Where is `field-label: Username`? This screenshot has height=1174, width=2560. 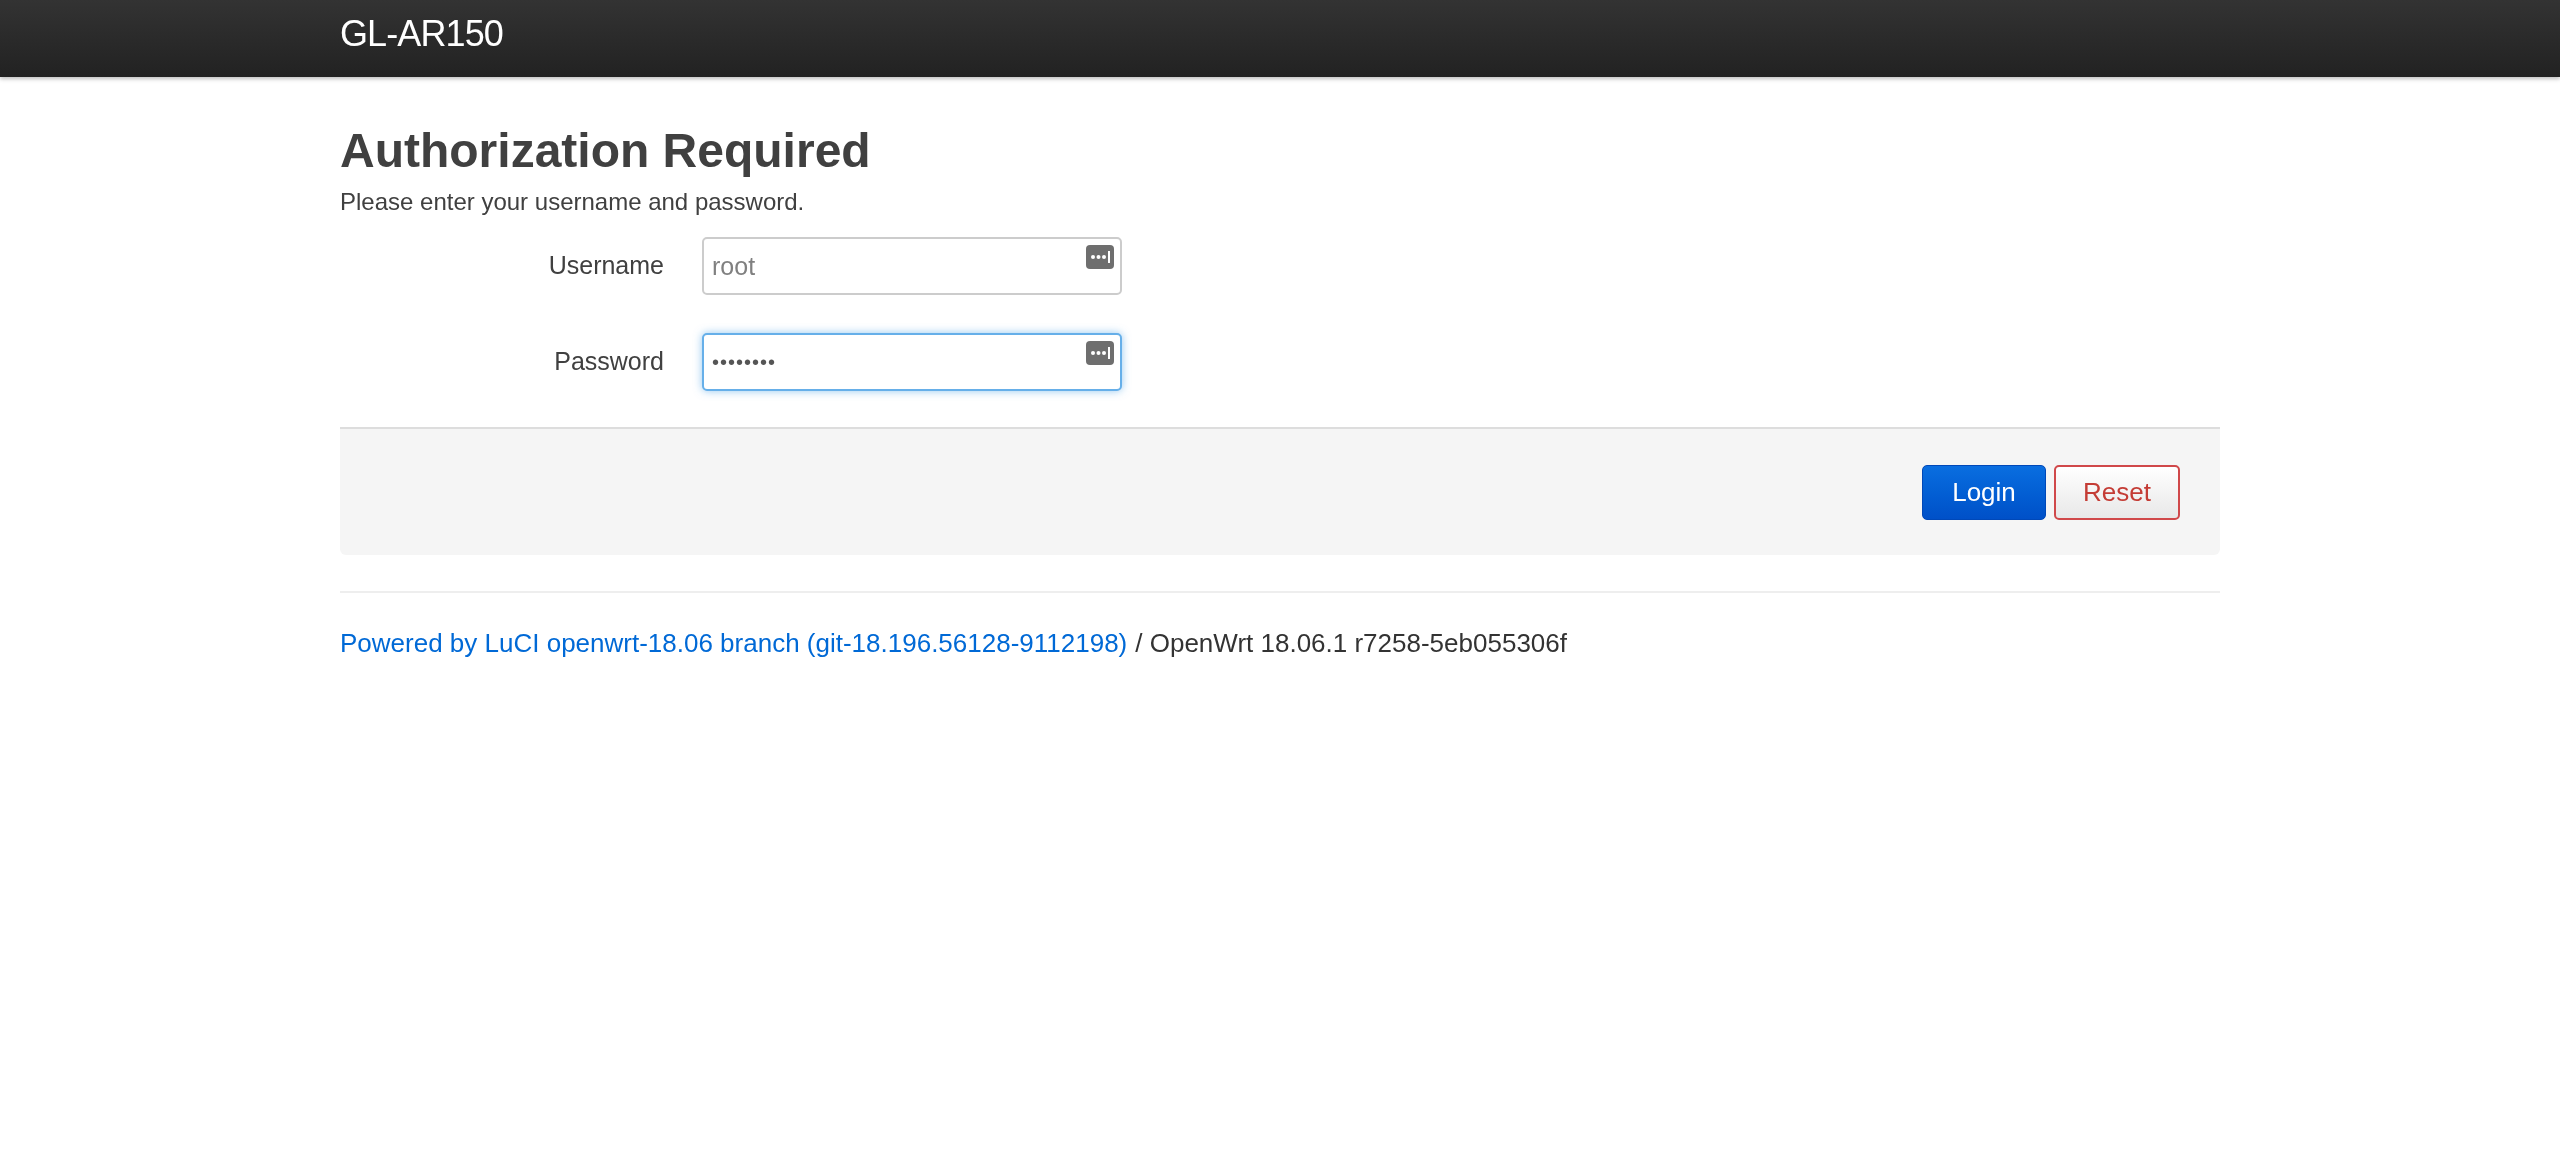 field-label: Username is located at coordinates (606, 266).